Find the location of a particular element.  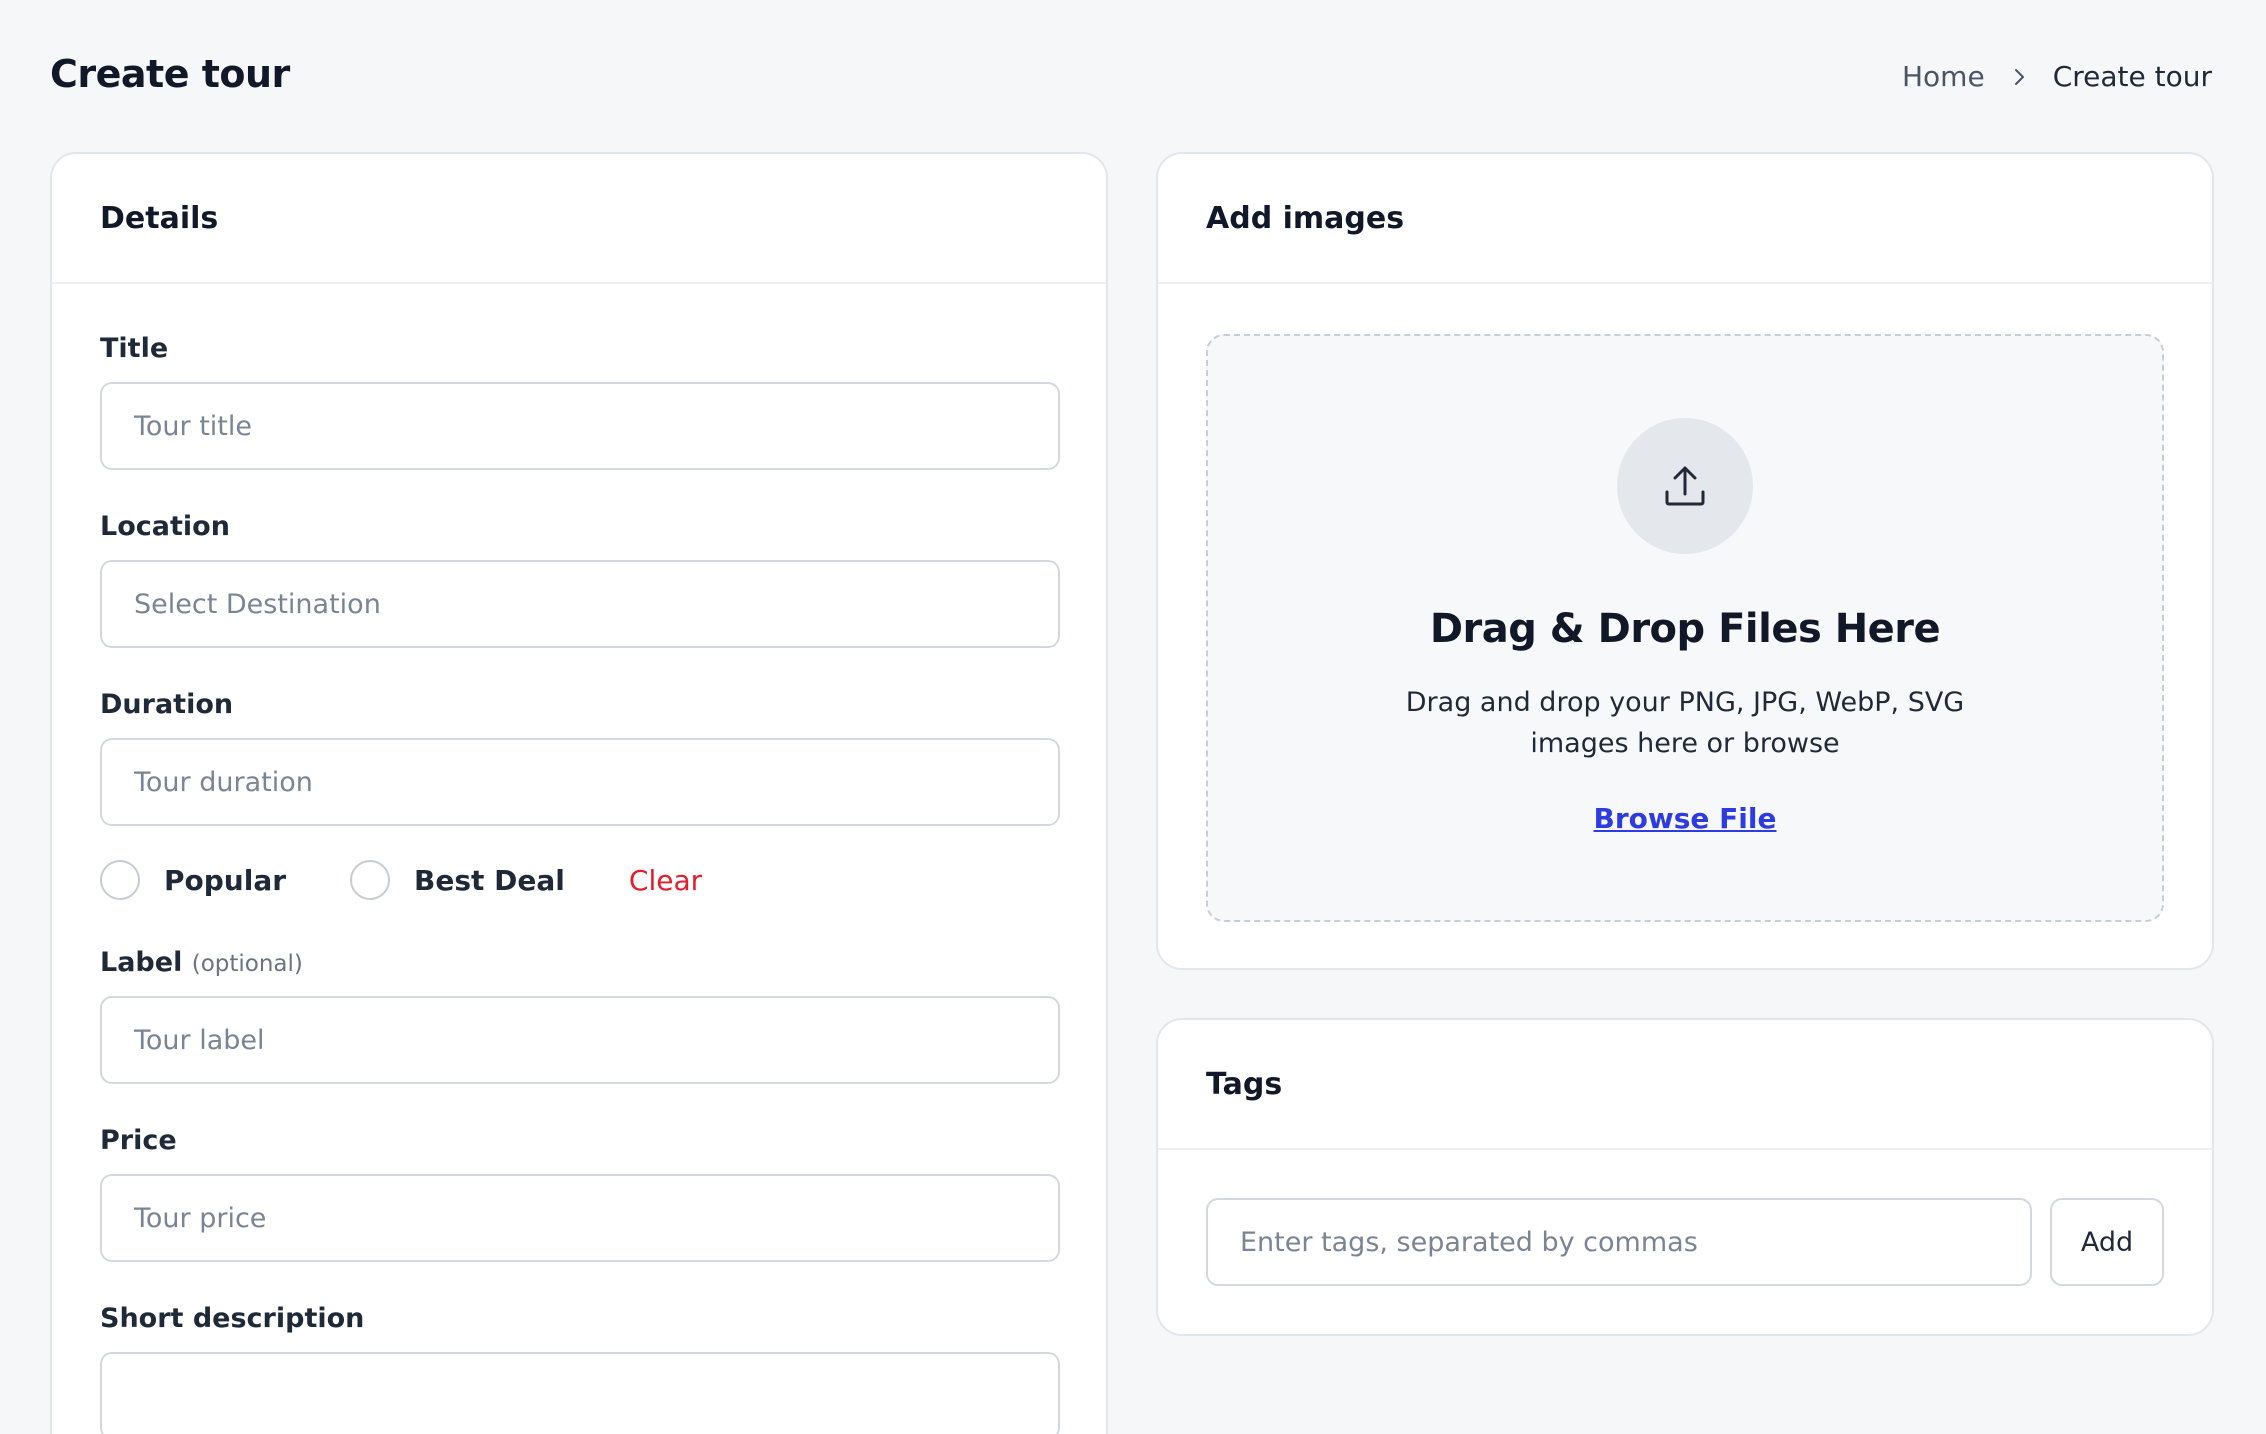

price-field: Price is located at coordinates (580, 1193).